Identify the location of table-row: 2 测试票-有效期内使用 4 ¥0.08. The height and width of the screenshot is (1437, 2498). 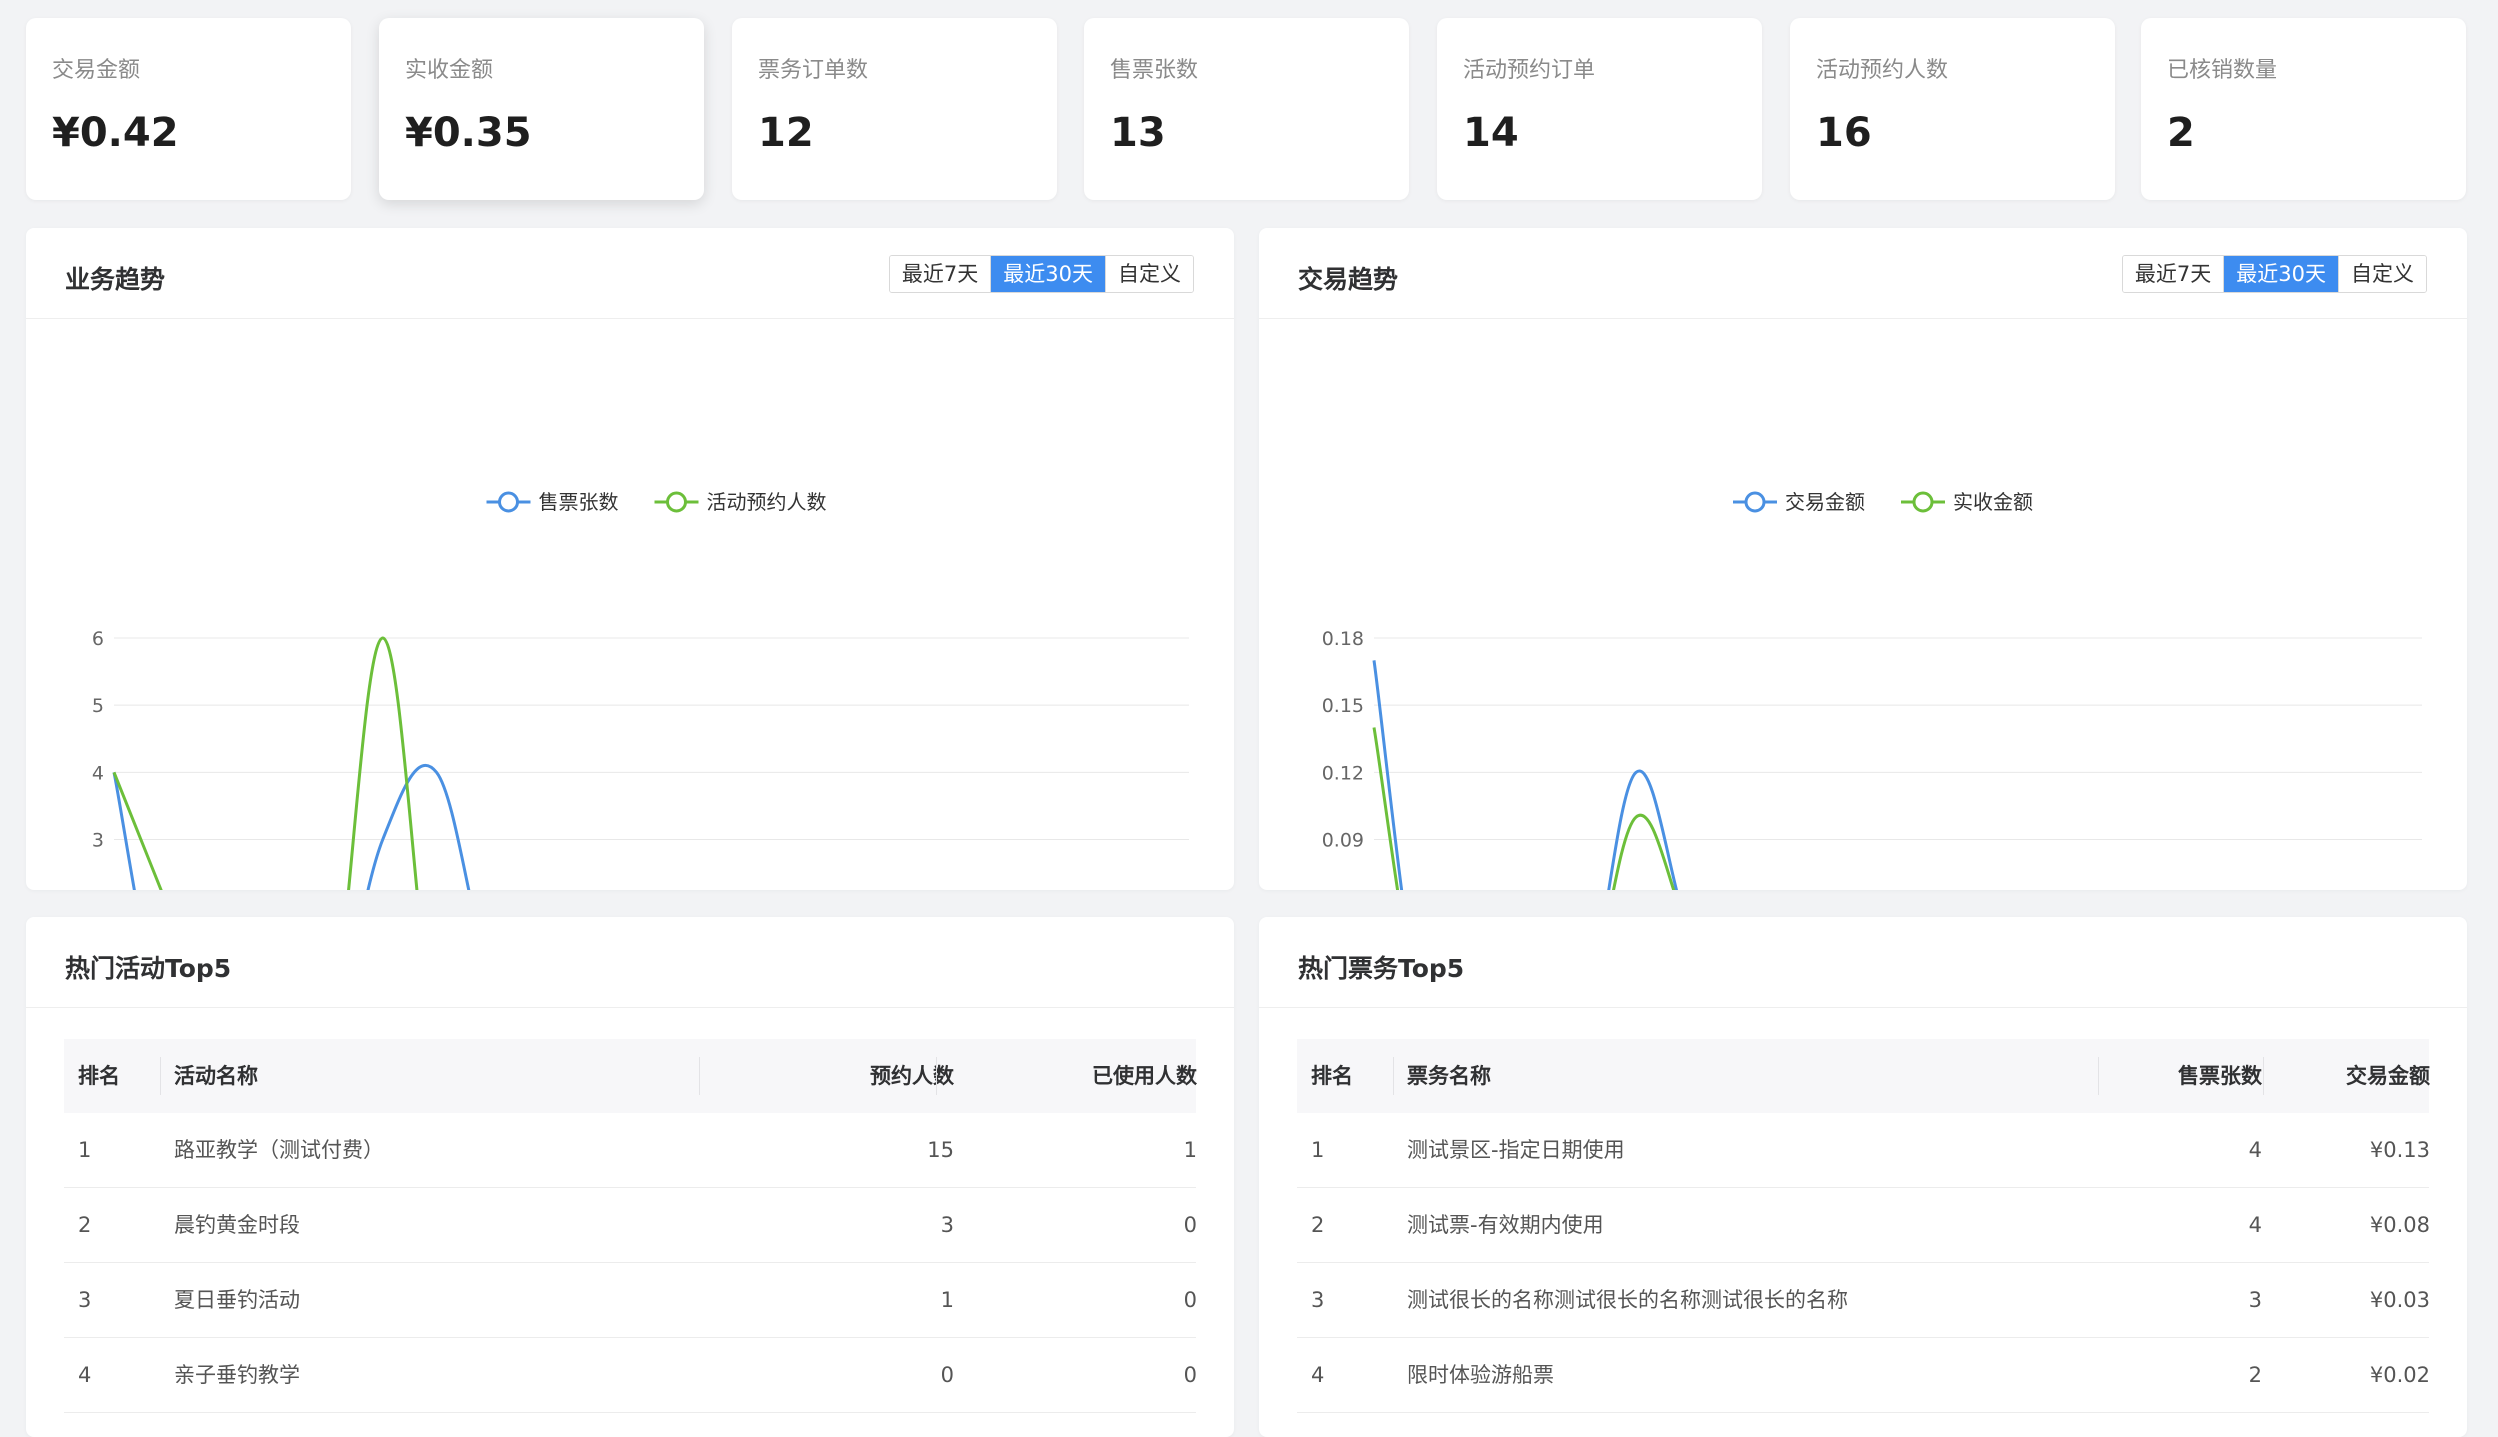
(1863, 1225).